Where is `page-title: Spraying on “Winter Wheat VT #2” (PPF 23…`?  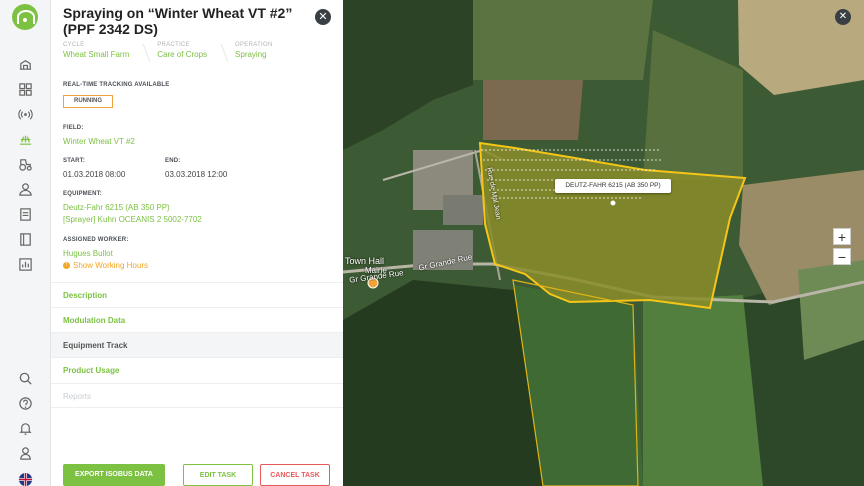
page-title: Spraying on “Winter Wheat VT #2” (PPF 23… is located at coordinates (178, 21).